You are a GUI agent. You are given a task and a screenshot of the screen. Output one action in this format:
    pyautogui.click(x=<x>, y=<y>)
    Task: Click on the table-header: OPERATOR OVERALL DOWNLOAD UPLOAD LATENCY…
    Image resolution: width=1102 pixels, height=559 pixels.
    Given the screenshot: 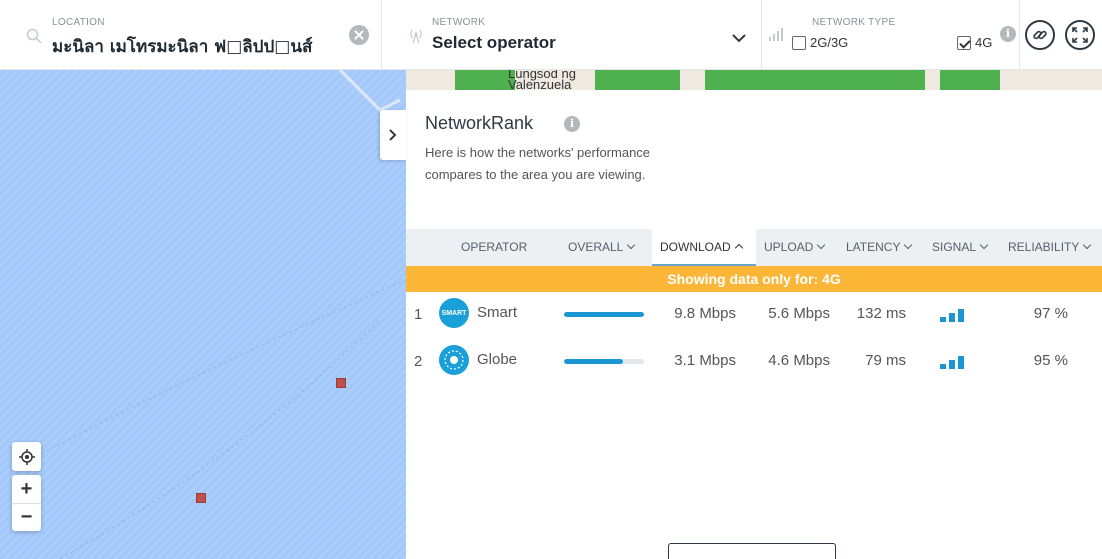 What is the action you would take?
    pyautogui.click(x=754, y=247)
    